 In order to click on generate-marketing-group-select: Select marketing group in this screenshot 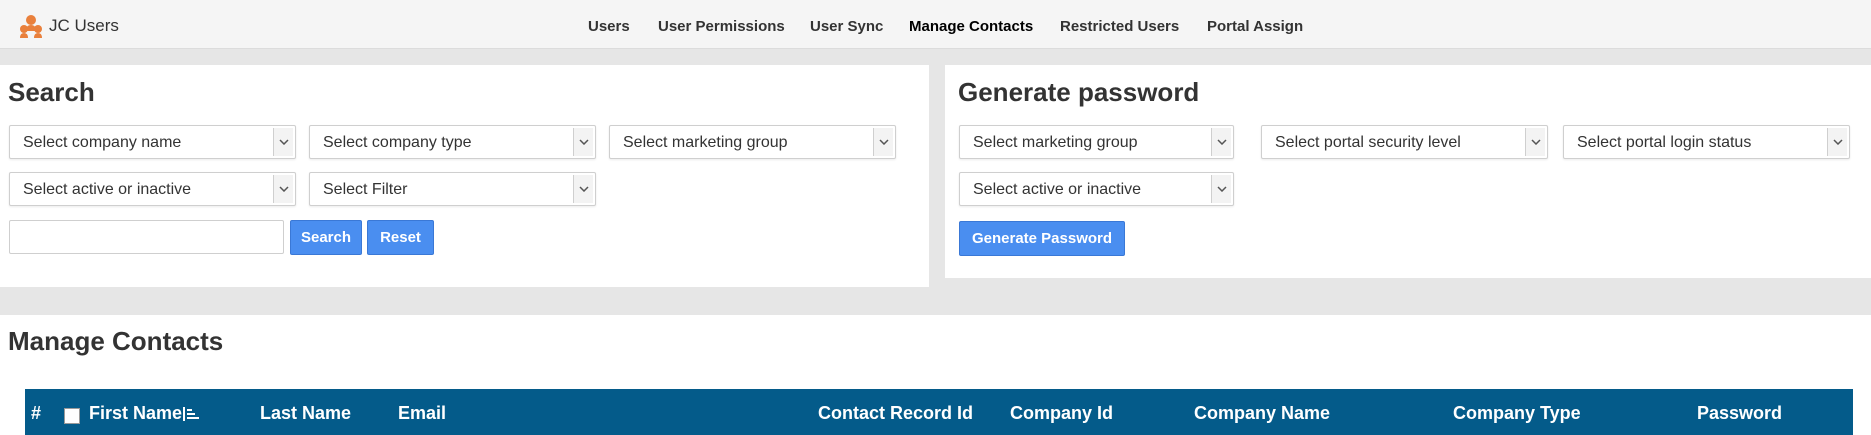, I will do `click(1096, 142)`.